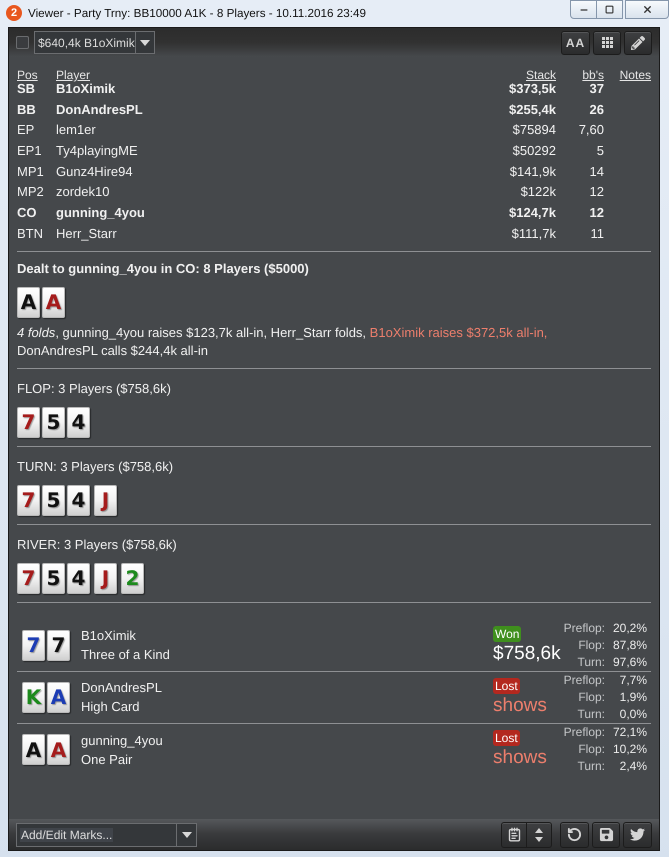  I want to click on player-name-cell-text: Herr_Starr, so click(87, 233).